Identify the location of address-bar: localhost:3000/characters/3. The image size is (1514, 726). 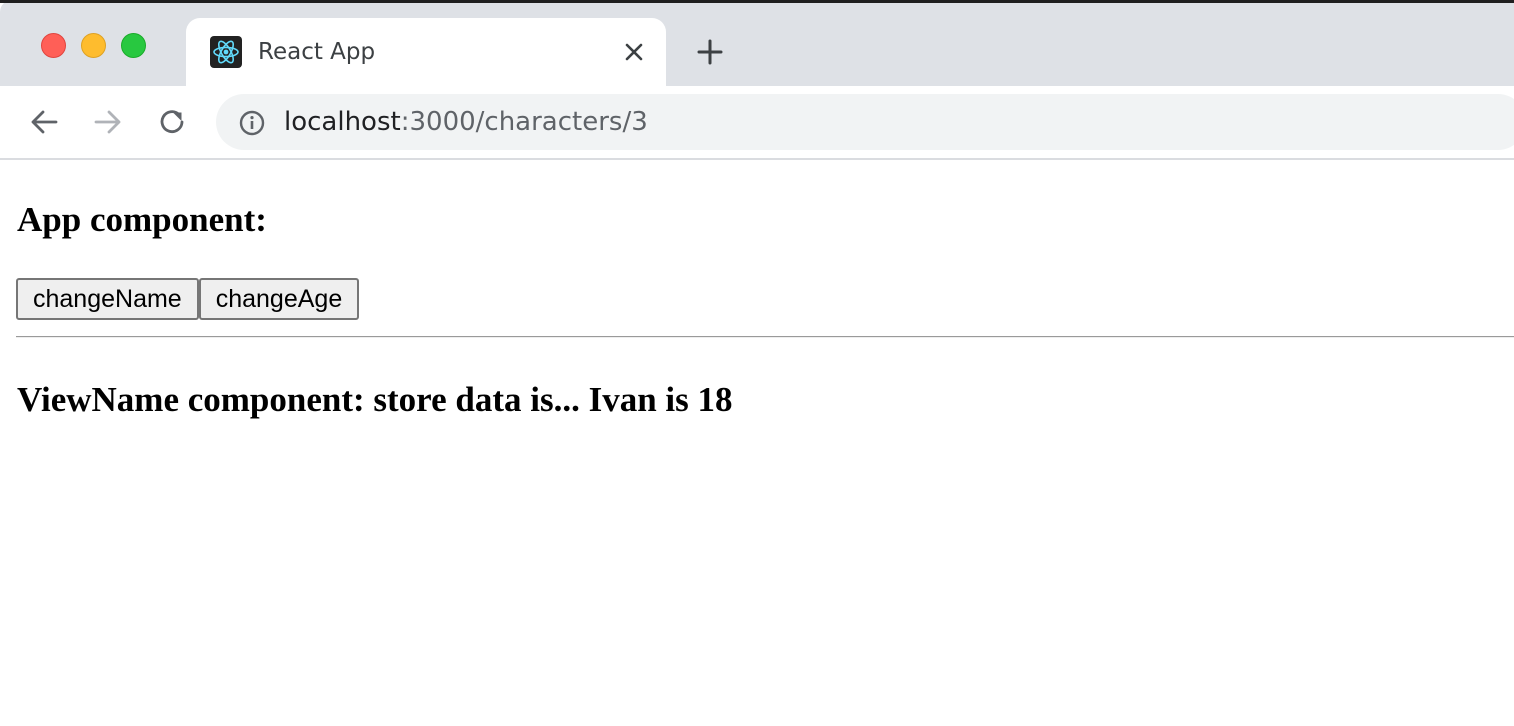
(865, 122).